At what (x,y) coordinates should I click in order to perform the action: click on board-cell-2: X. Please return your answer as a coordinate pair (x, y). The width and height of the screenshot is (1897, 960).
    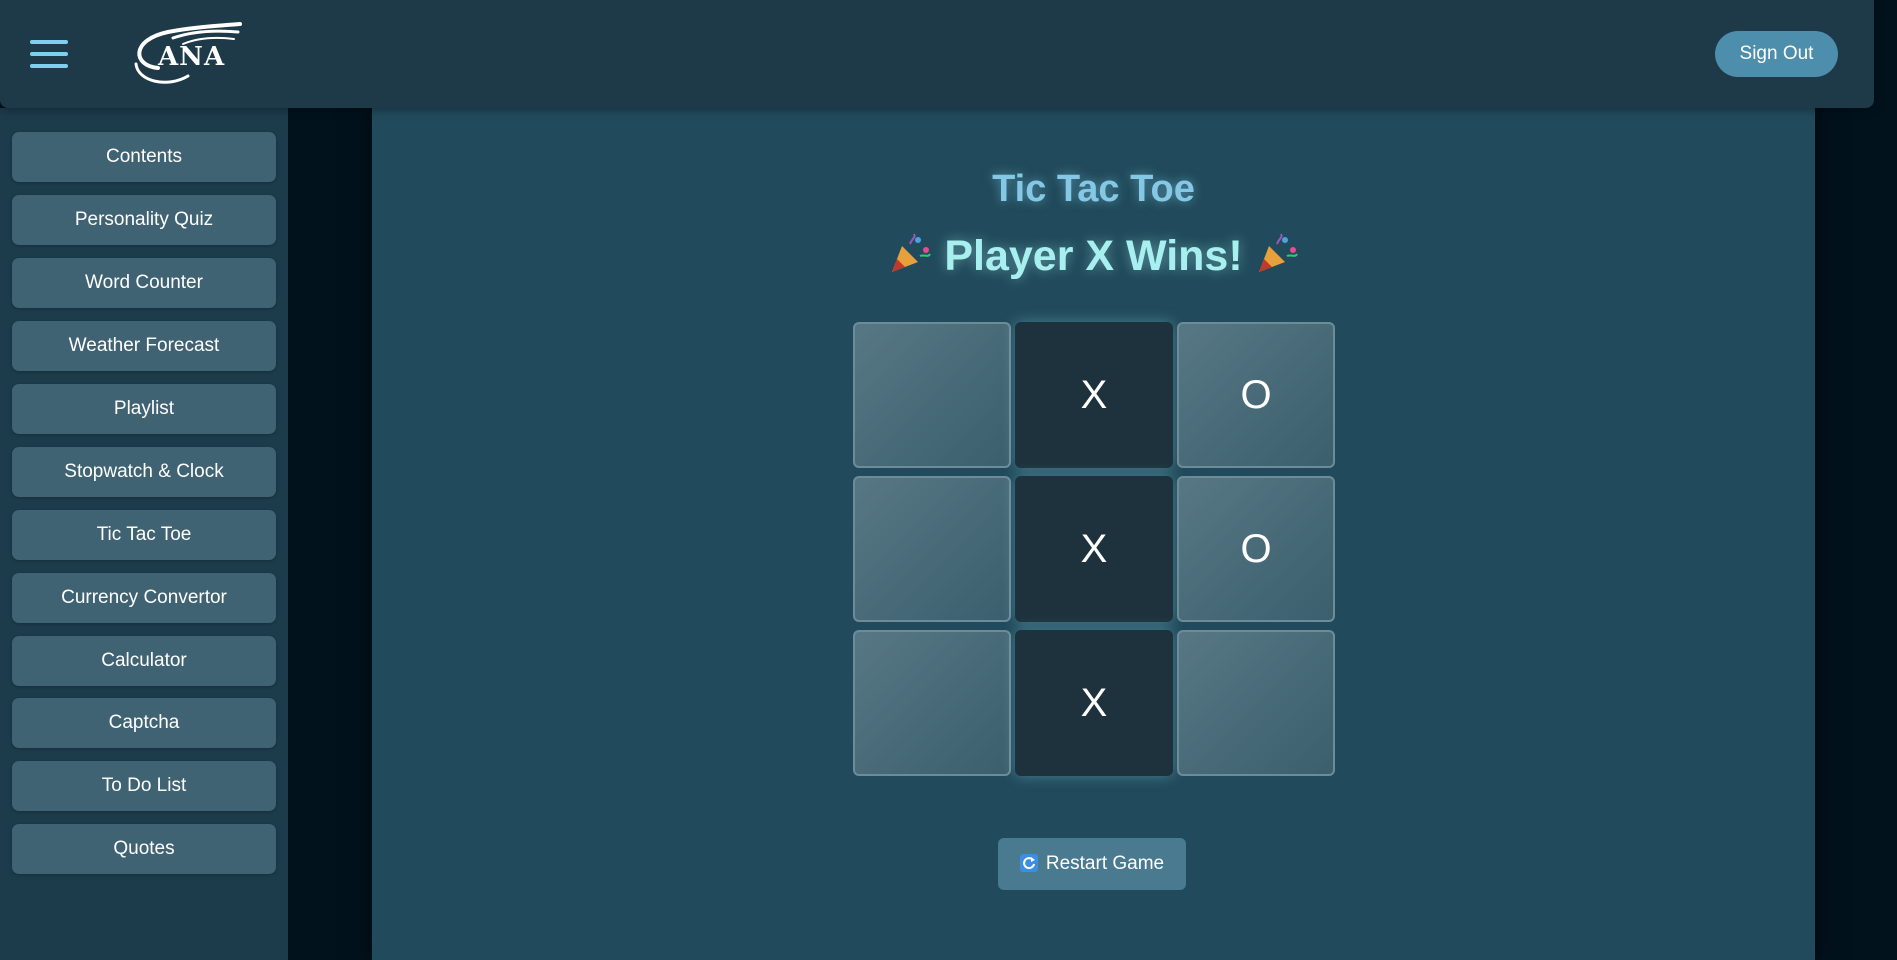
    Looking at the image, I should click on (1094, 395).